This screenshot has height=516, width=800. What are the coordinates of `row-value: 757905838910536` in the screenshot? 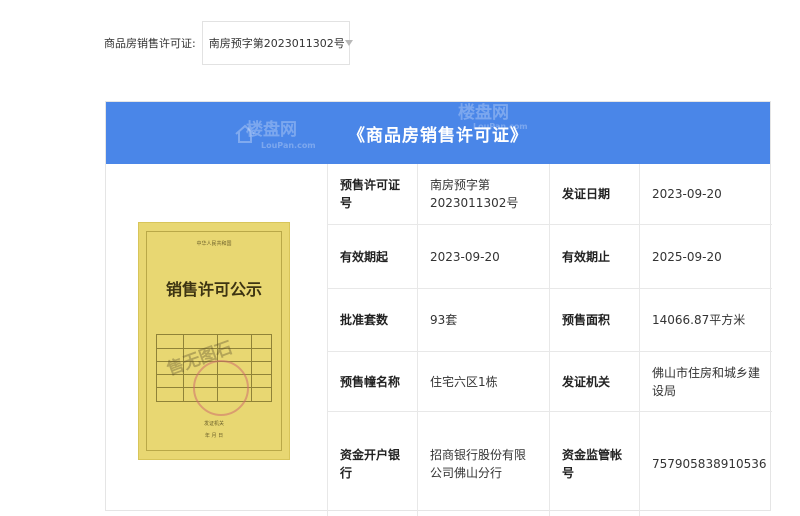 It's located at (705, 464).